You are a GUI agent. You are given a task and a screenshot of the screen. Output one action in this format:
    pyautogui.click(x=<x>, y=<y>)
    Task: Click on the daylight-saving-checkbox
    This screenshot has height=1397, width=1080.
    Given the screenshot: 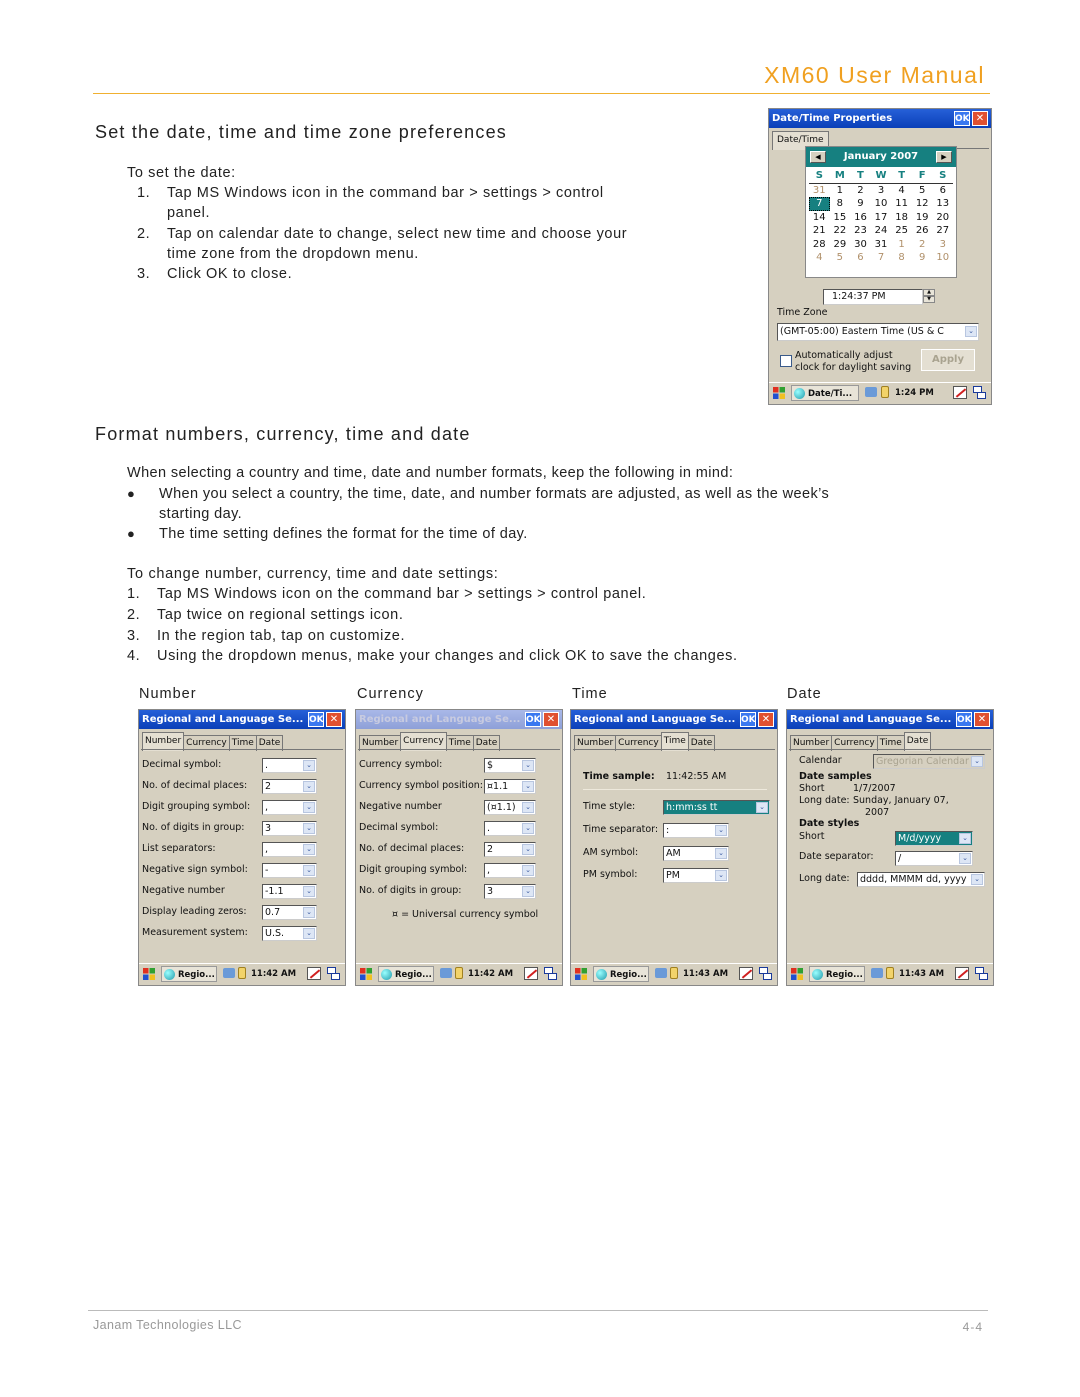 What is the action you would take?
    pyautogui.click(x=786, y=361)
    